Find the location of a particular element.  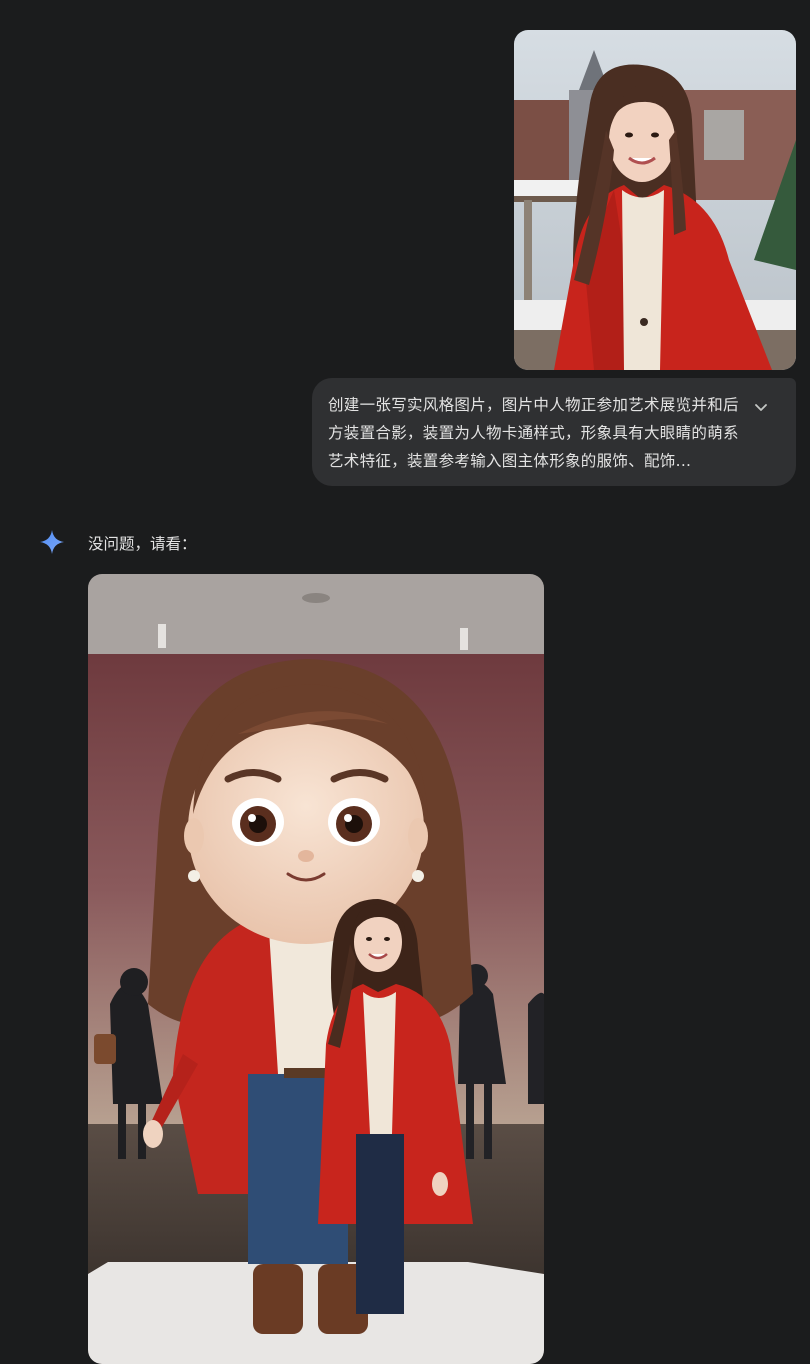

sparkle-icon is located at coordinates (52, 542).